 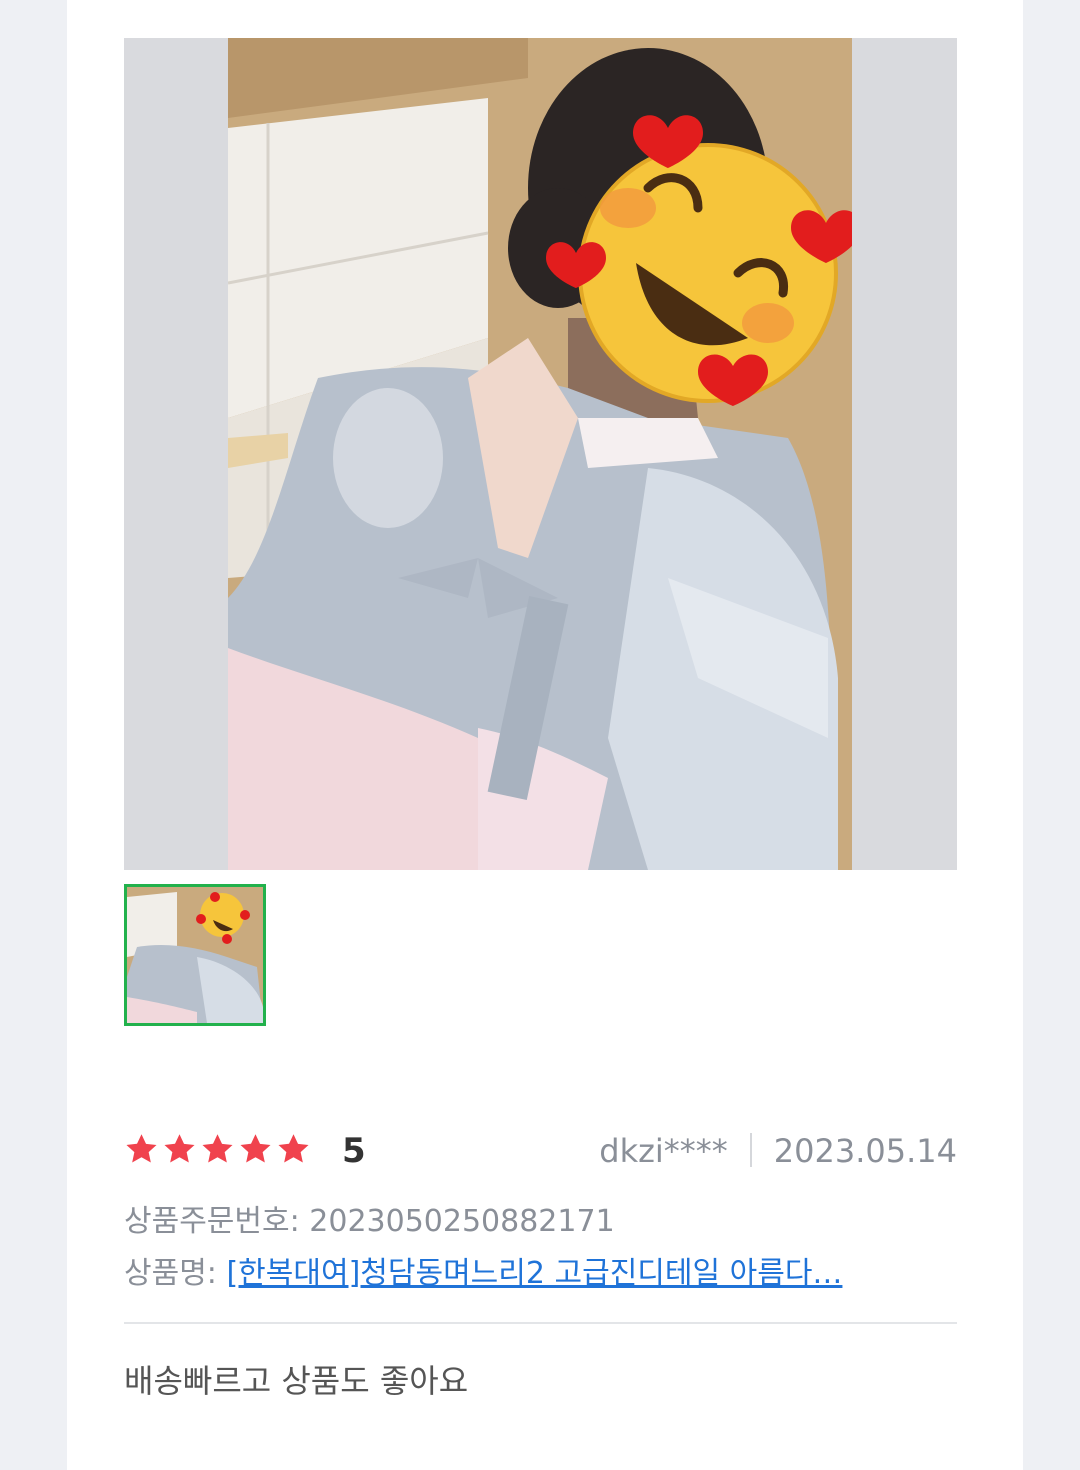 I want to click on review-meta-row: 5 dkzi**** 2023.05.14, so click(x=540, y=1152).